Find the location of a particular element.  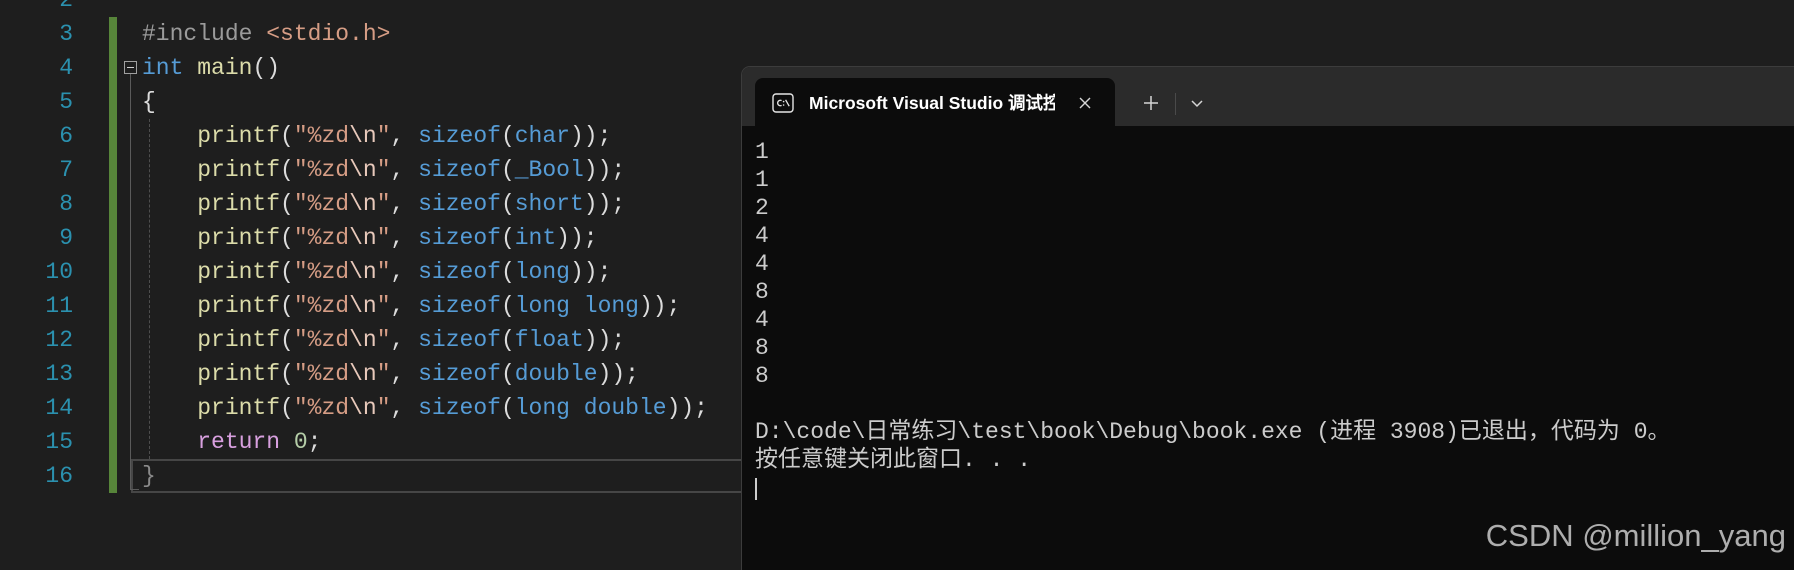

code-line: 8 printf("%zd\n", sizeof(short)); is located at coordinates (354, 204).